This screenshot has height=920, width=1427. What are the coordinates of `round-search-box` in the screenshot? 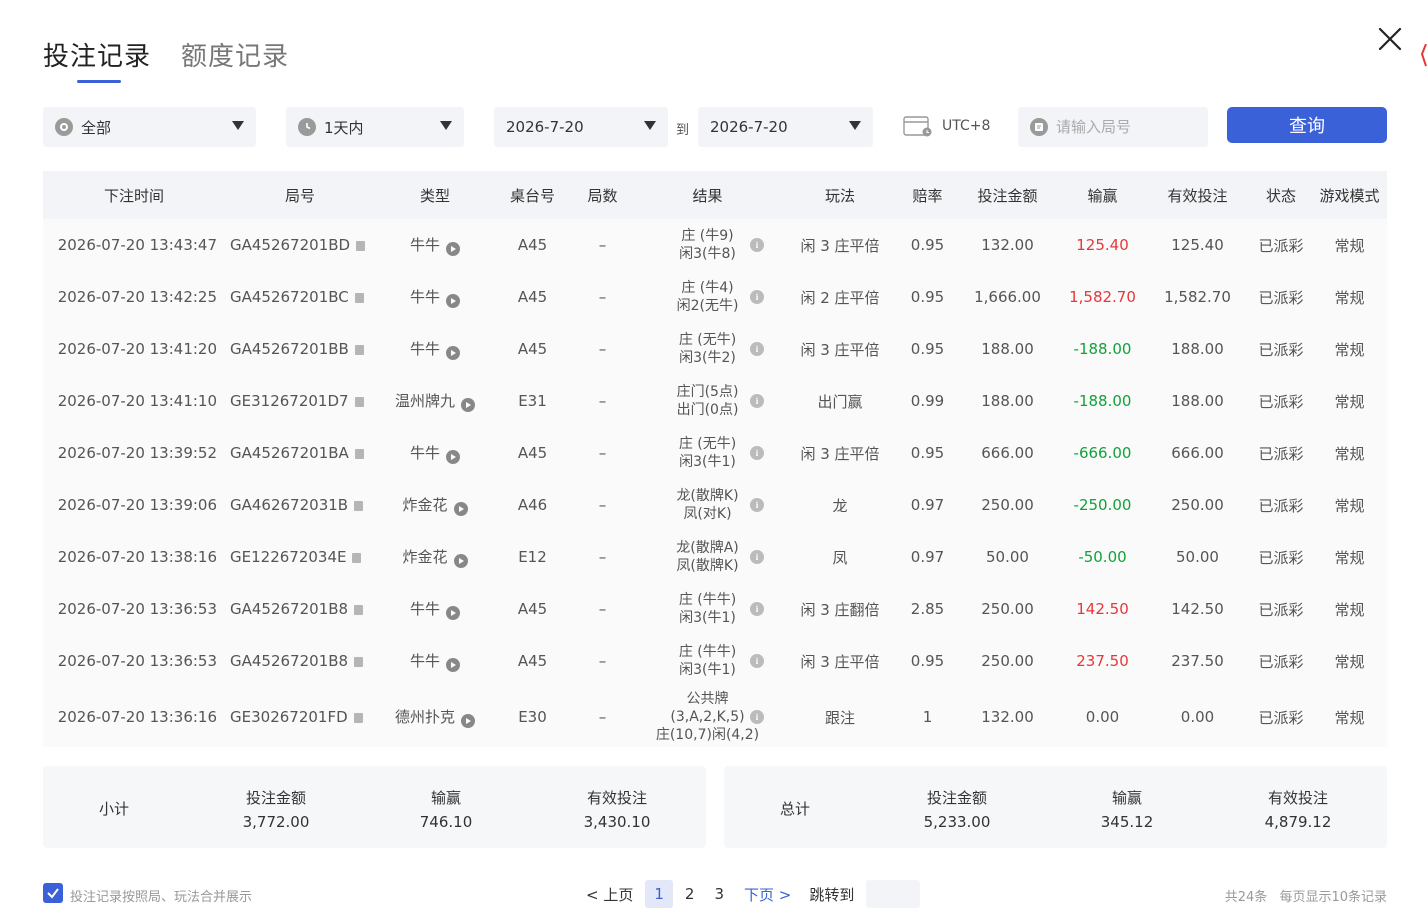 It's located at (1113, 127).